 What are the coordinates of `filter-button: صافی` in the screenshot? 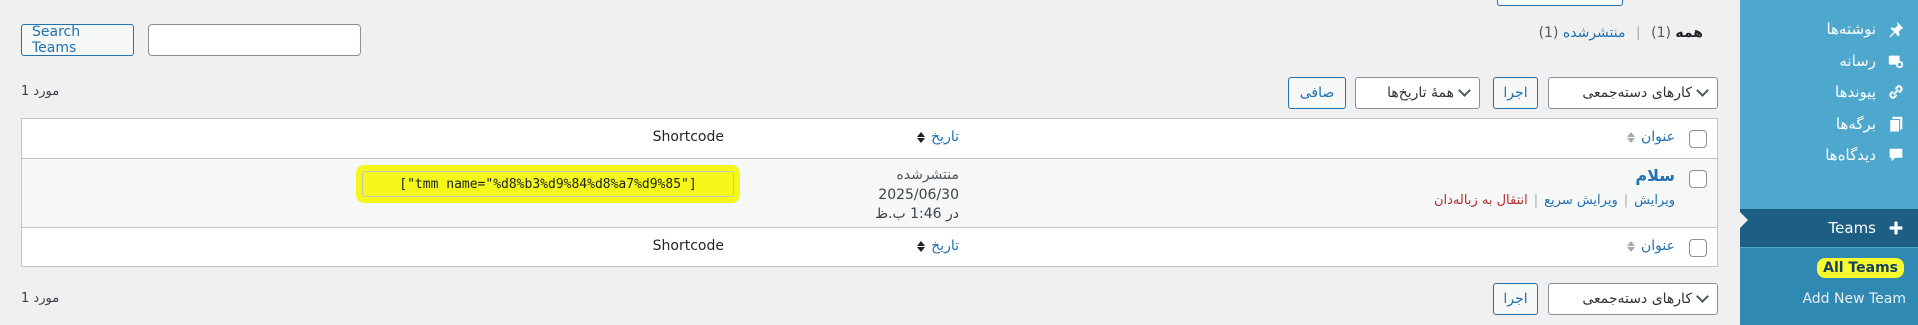 It's located at (1317, 93).